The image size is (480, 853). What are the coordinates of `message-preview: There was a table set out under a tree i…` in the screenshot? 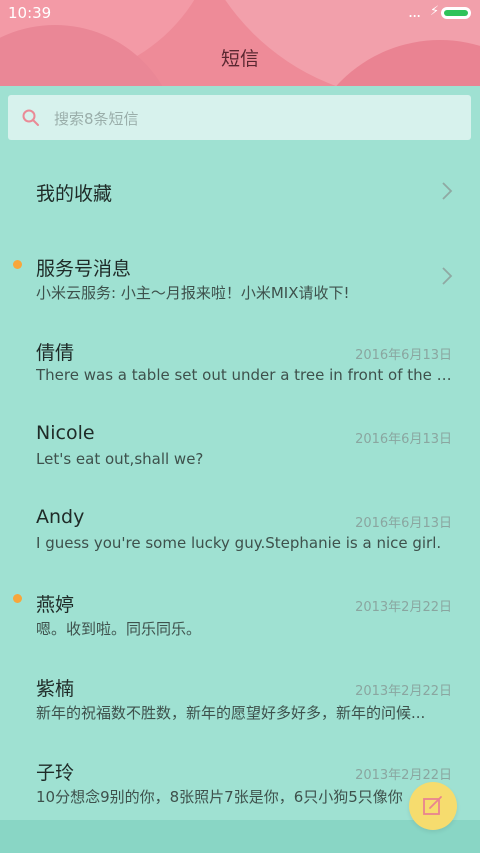 It's located at (244, 375).